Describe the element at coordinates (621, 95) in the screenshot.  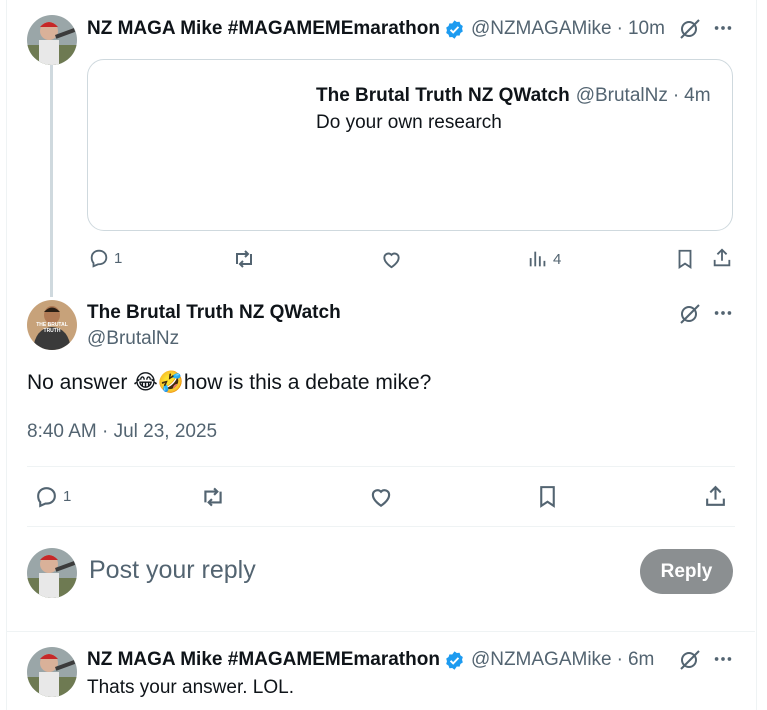
I see `quoted-author-handle: @BrutalNz` at that location.